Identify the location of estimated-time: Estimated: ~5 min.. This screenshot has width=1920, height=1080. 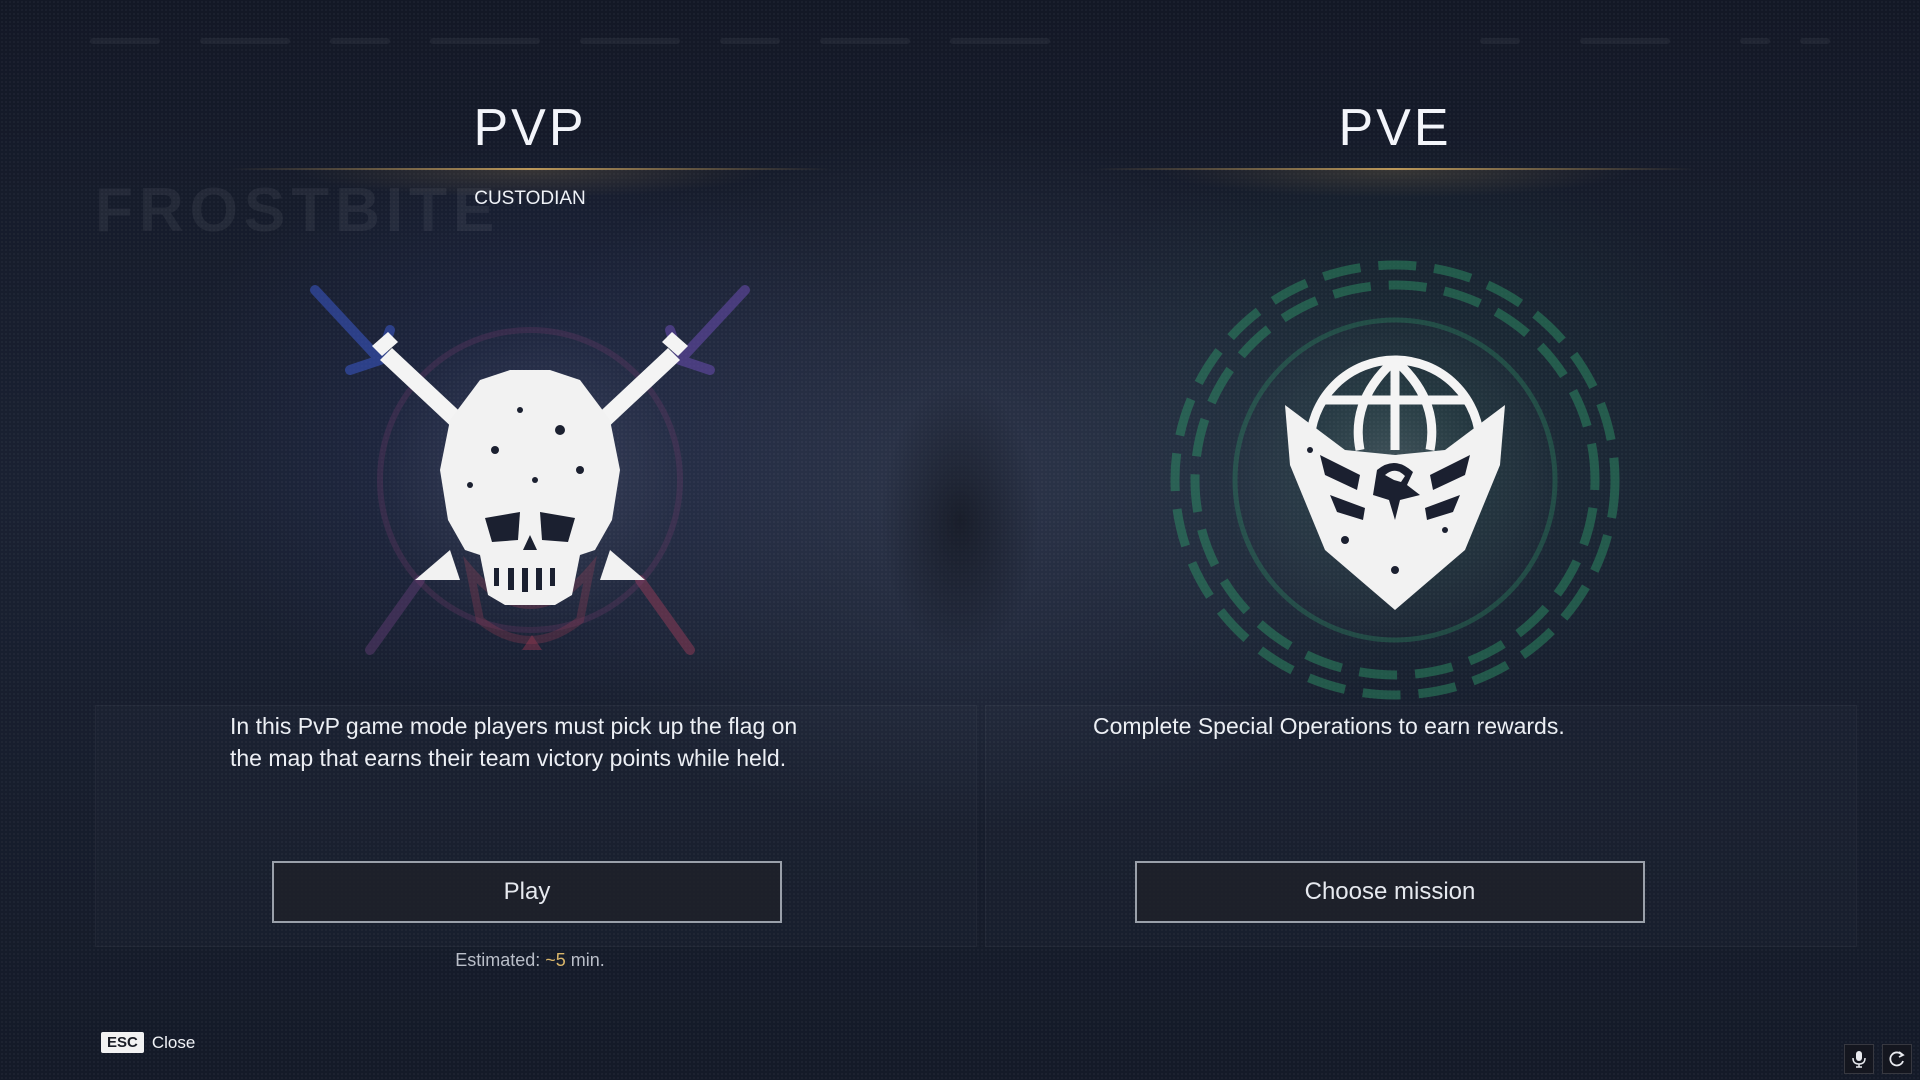
(530, 960).